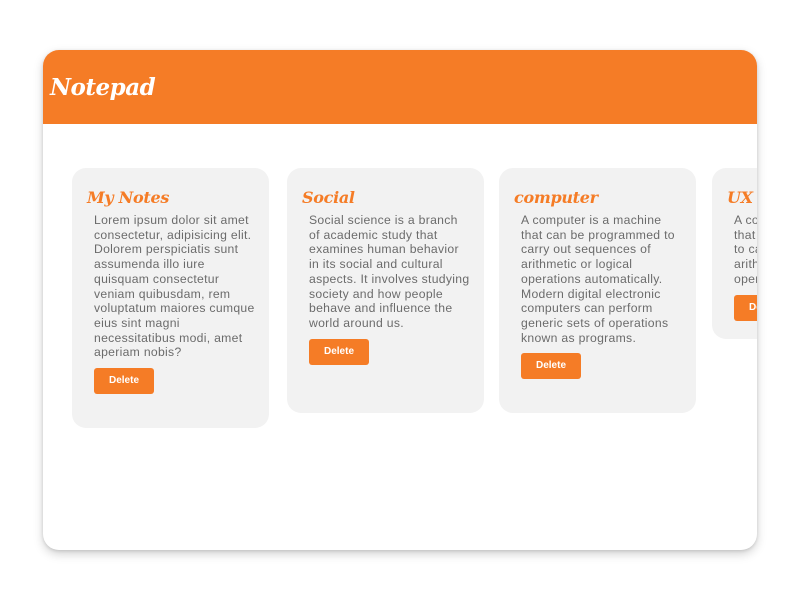  Describe the element at coordinates (103, 87) in the screenshot. I see `app-title: Notepad` at that location.